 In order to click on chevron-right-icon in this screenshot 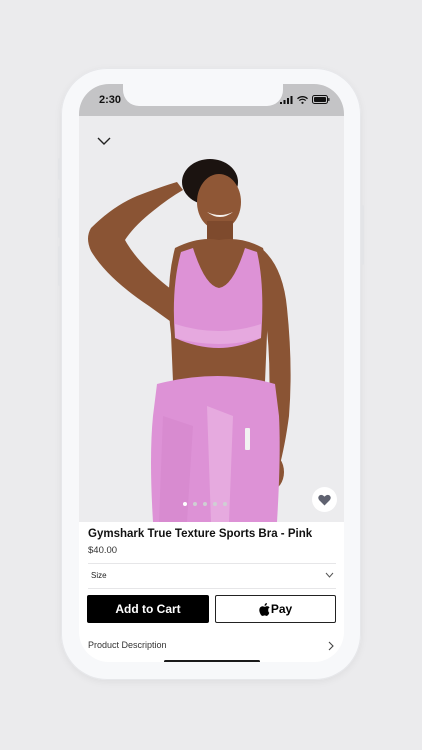, I will do `click(331, 646)`.